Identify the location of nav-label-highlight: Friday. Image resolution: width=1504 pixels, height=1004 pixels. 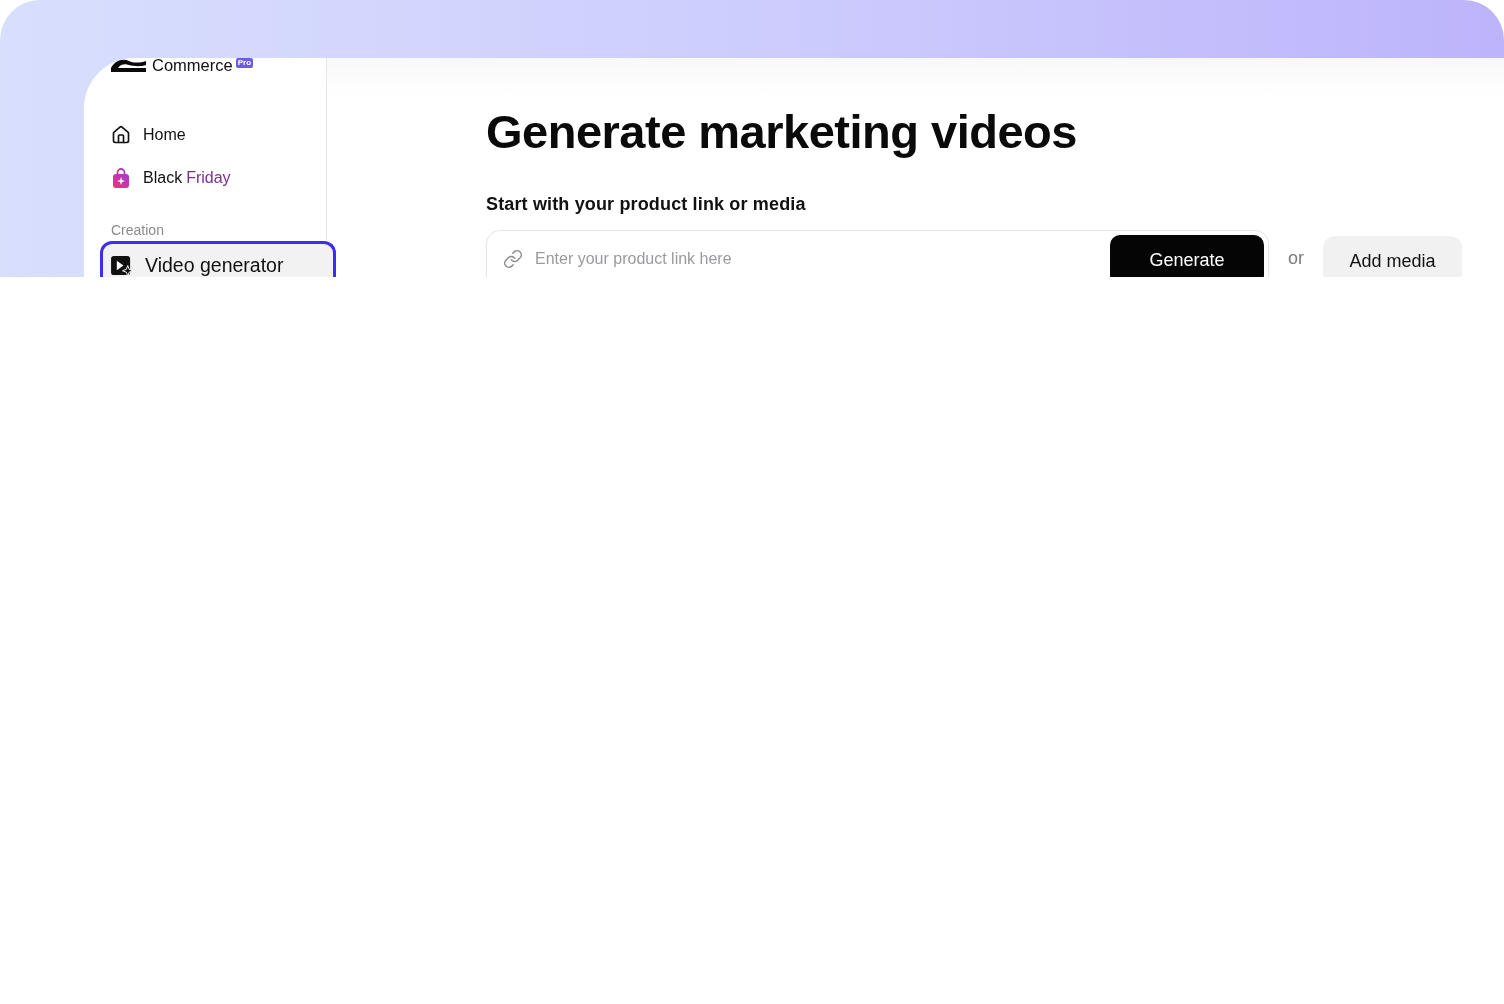
(208, 178).